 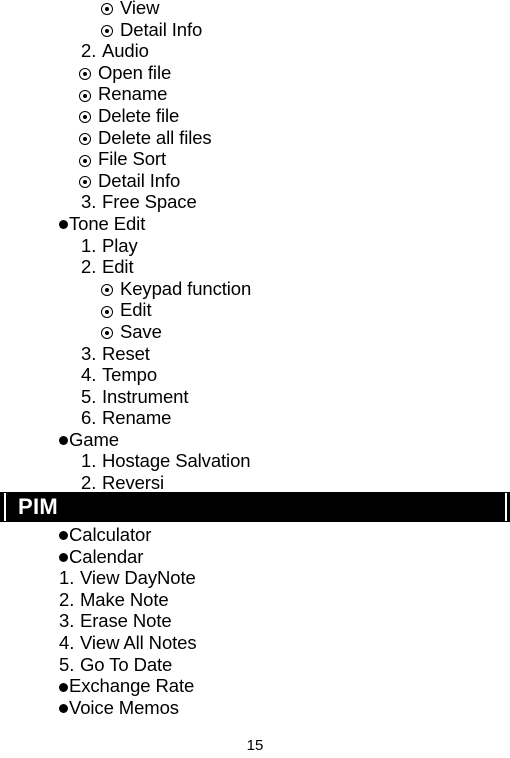 I want to click on menu-item-label: Reset, so click(x=126, y=353).